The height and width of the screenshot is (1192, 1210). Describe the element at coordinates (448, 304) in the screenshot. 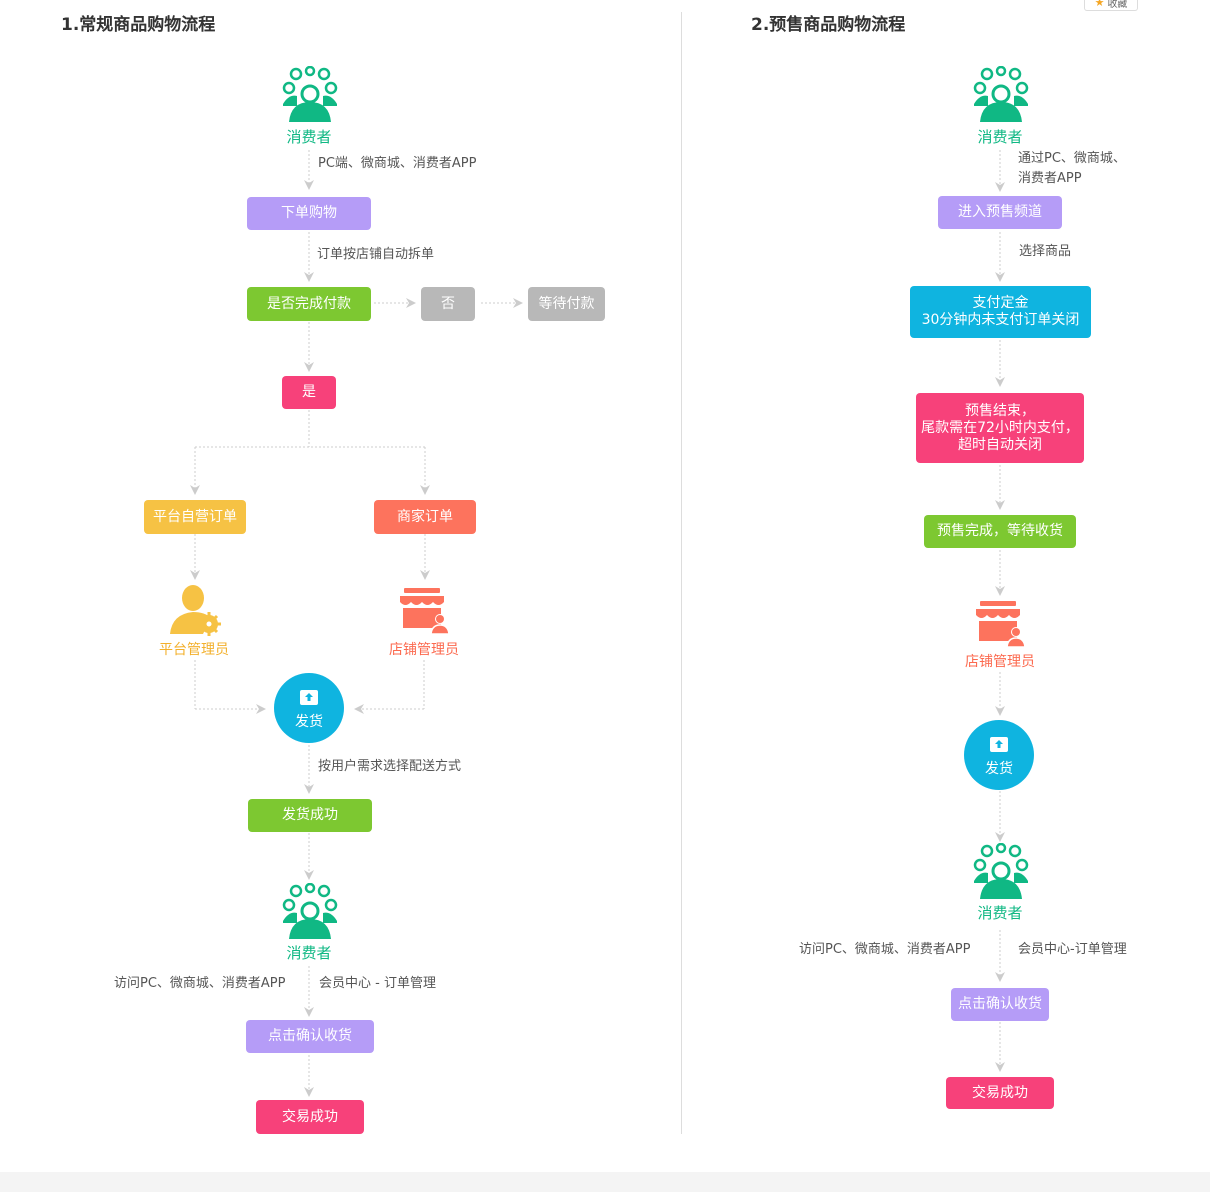

I see `box-no: 否` at that location.